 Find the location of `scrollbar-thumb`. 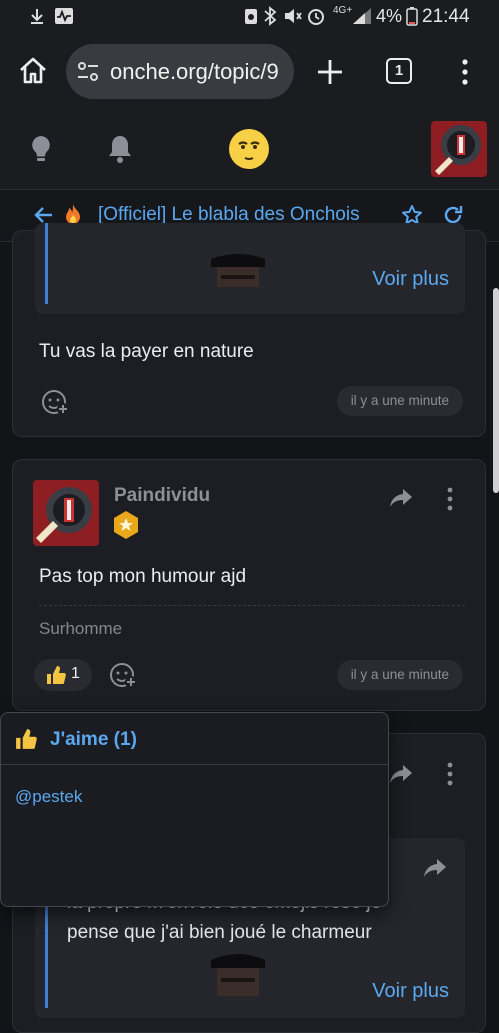

scrollbar-thumb is located at coordinates (496, 390).